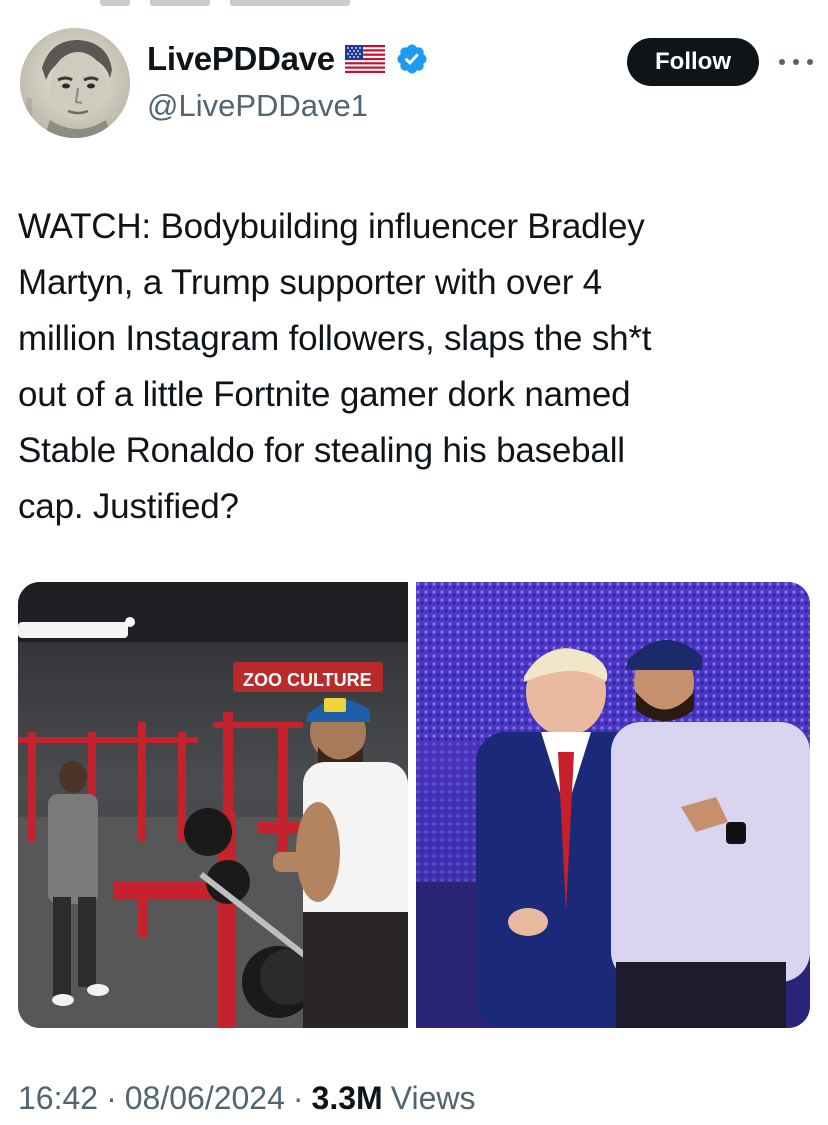  Describe the element at coordinates (693, 62) in the screenshot. I see `follow-button: Follow` at that location.